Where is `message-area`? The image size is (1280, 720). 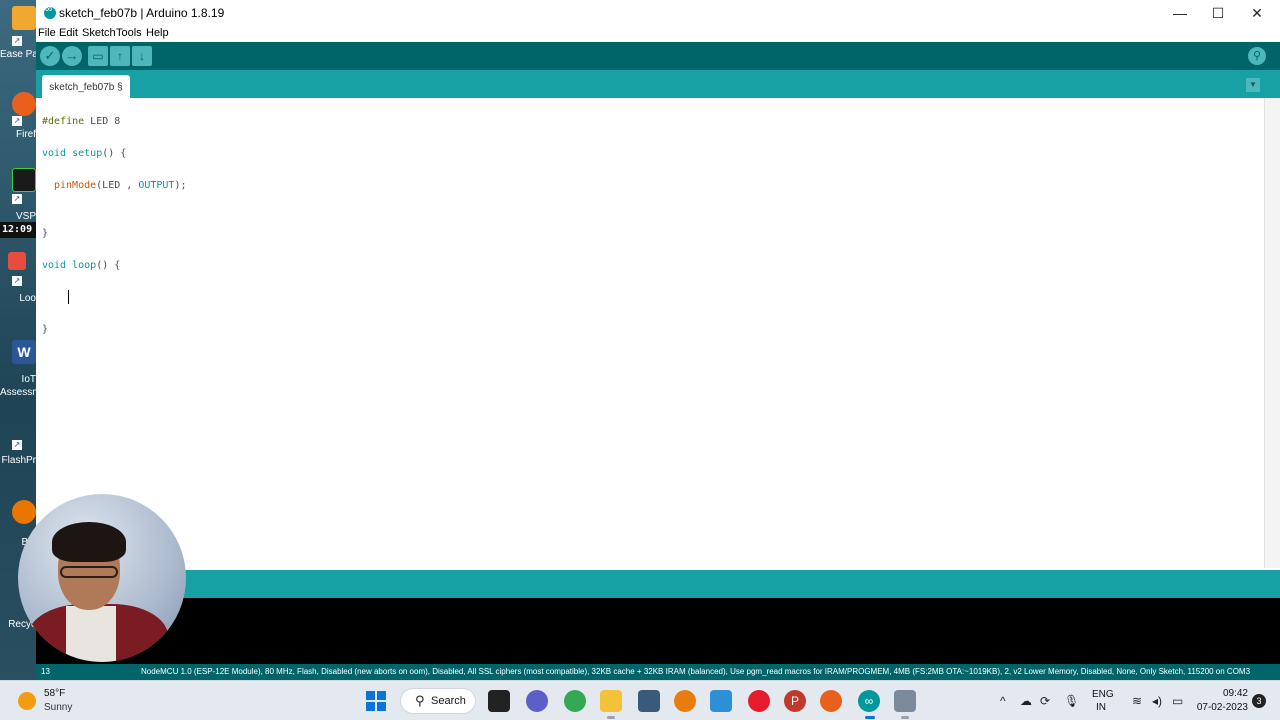 message-area is located at coordinates (658, 584).